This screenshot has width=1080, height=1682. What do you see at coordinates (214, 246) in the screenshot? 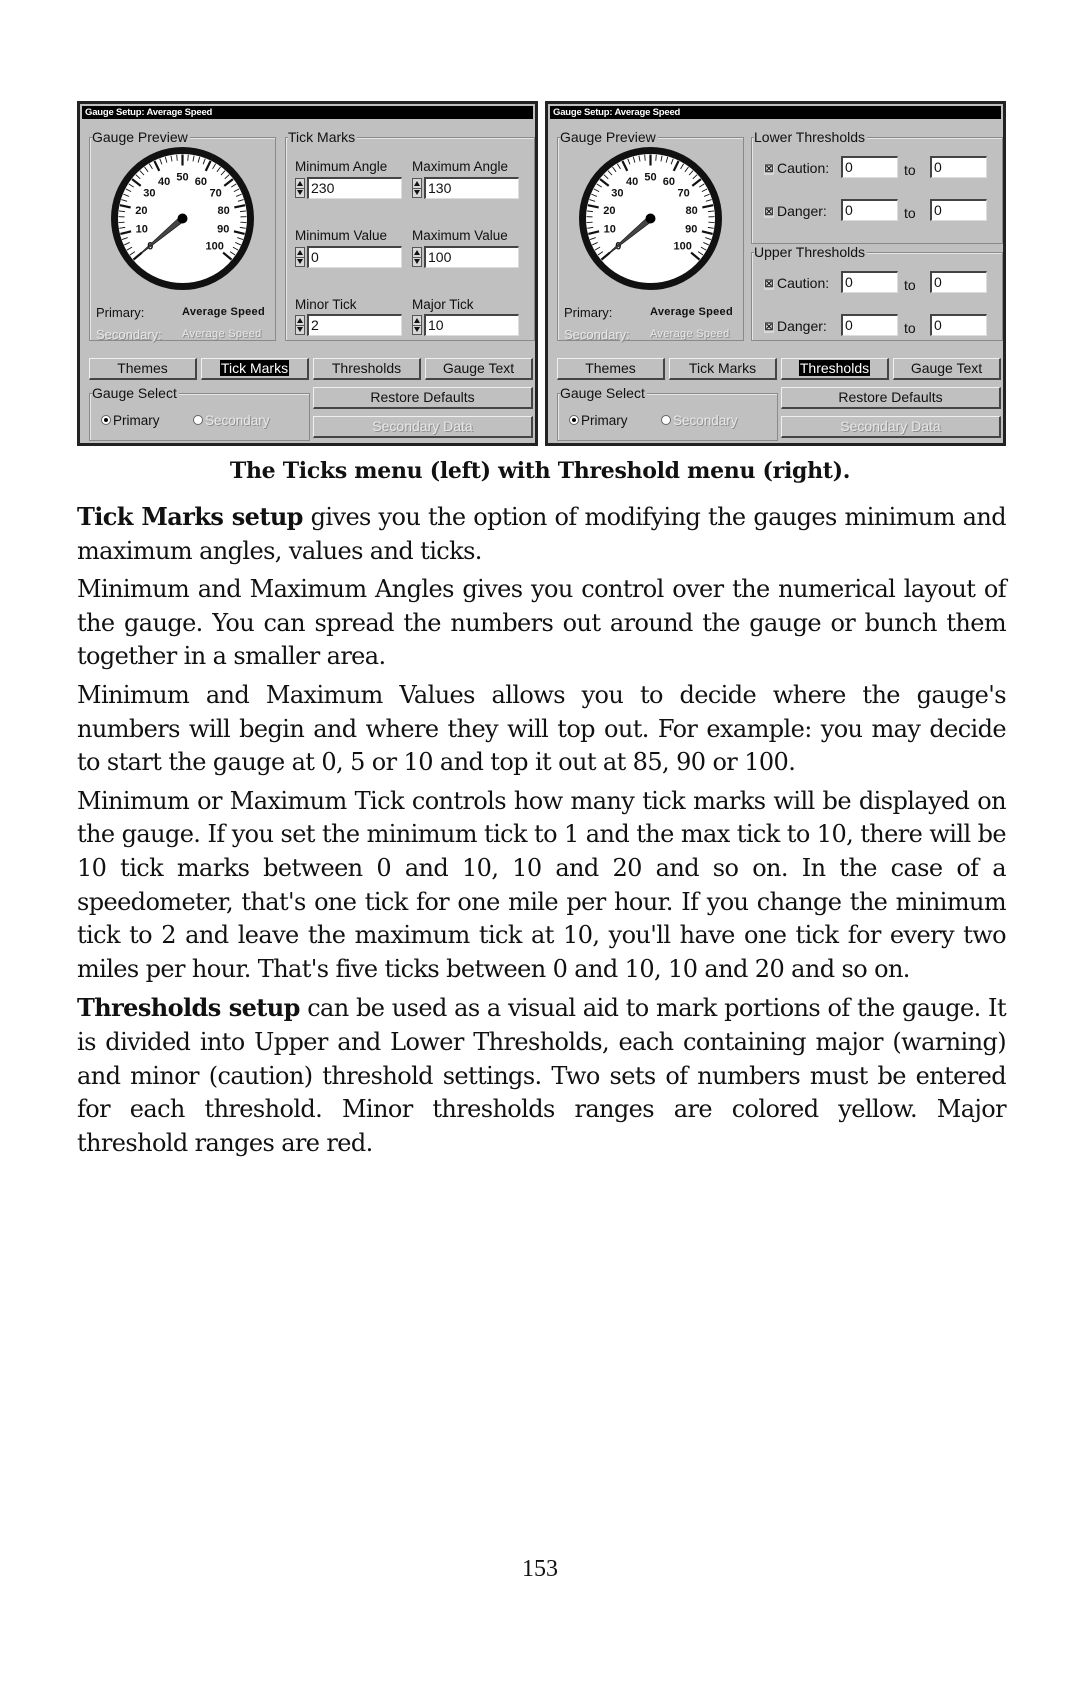
I see `scale-label: 100` at bounding box center [214, 246].